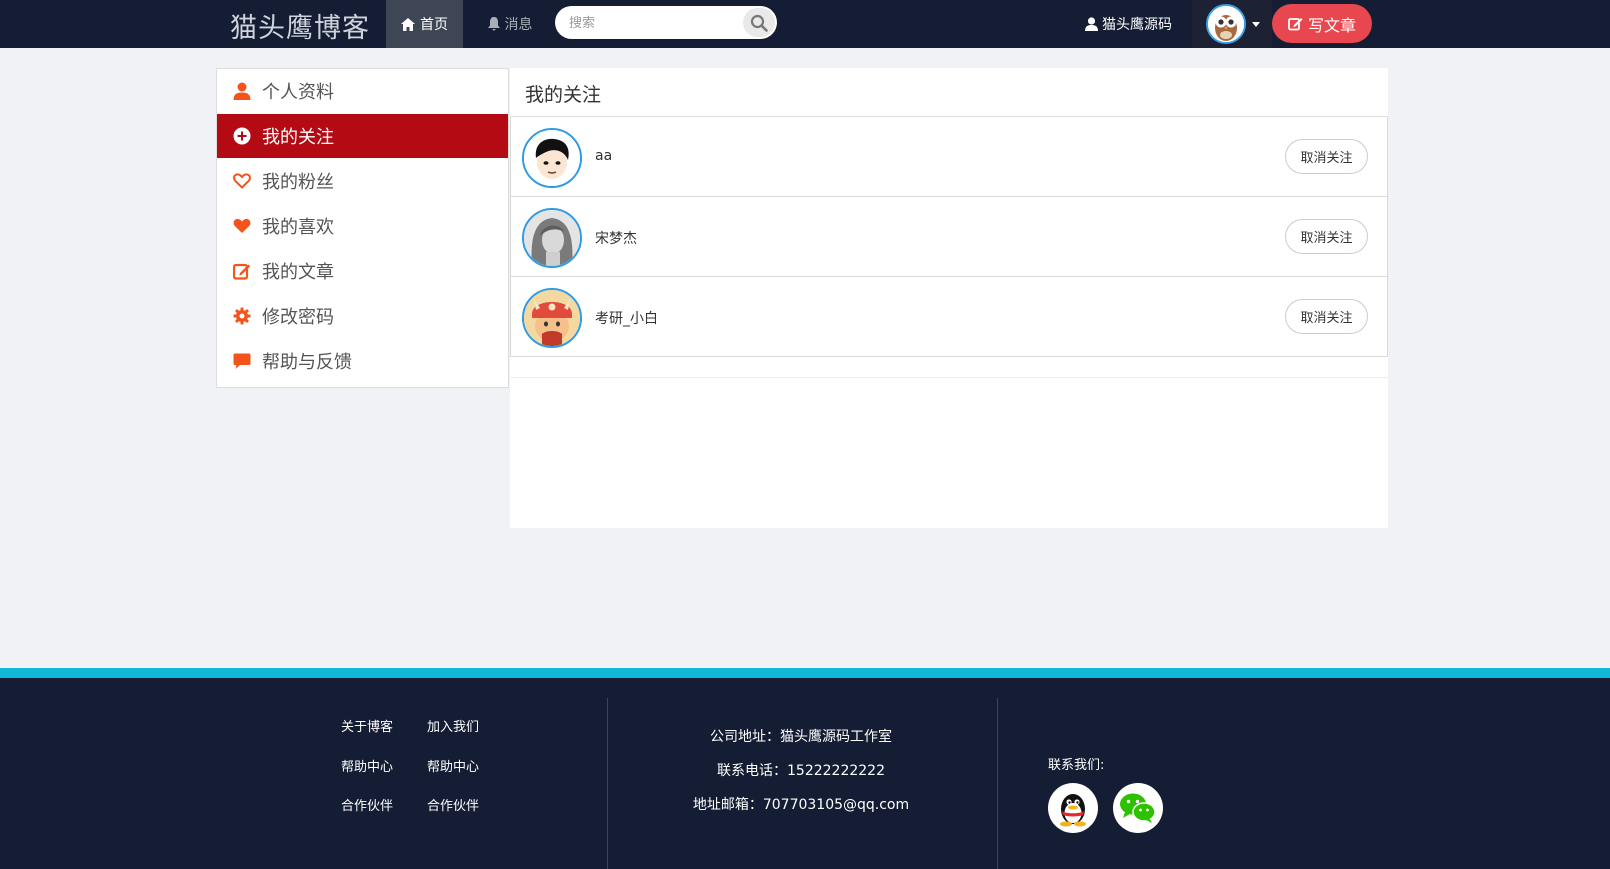 Image resolution: width=1610 pixels, height=869 pixels. I want to click on nav-home-label: 首页, so click(434, 25).